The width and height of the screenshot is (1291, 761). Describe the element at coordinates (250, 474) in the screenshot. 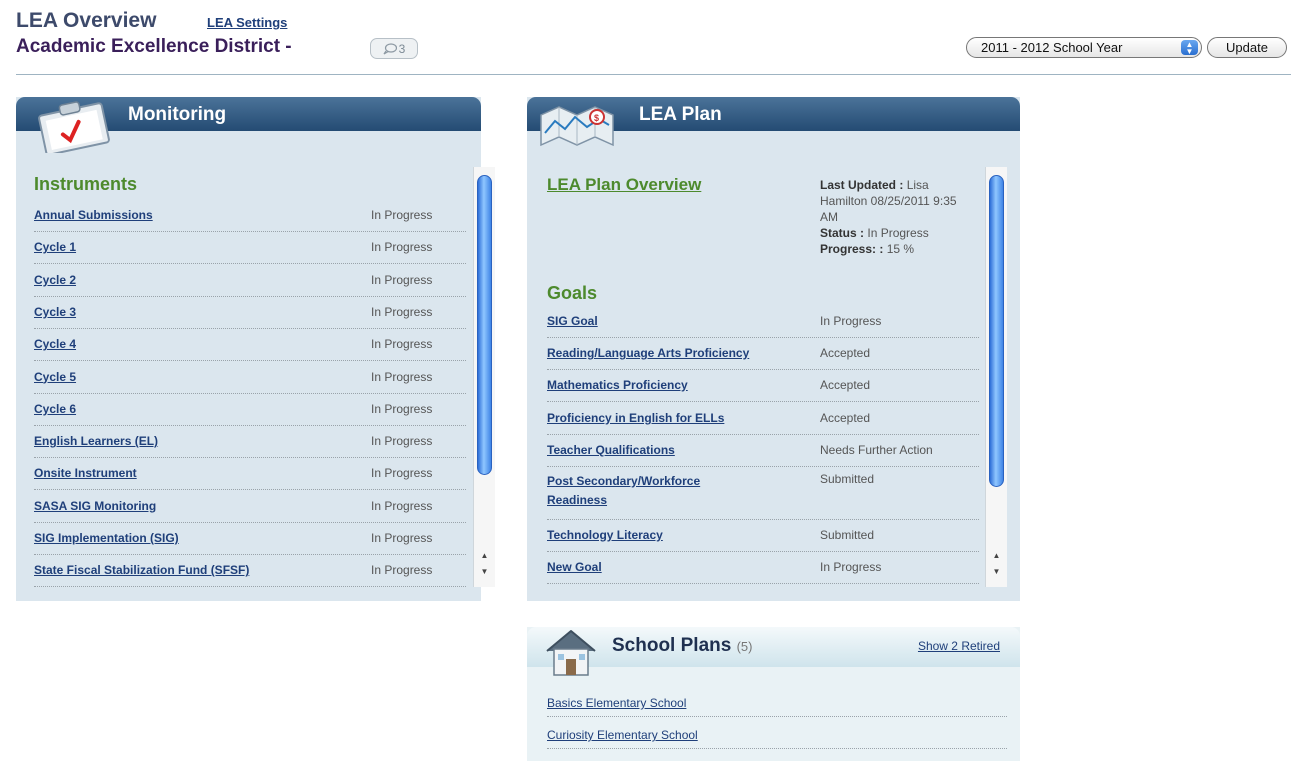

I see `instrument-row: Onsite Instrument In Progress` at that location.